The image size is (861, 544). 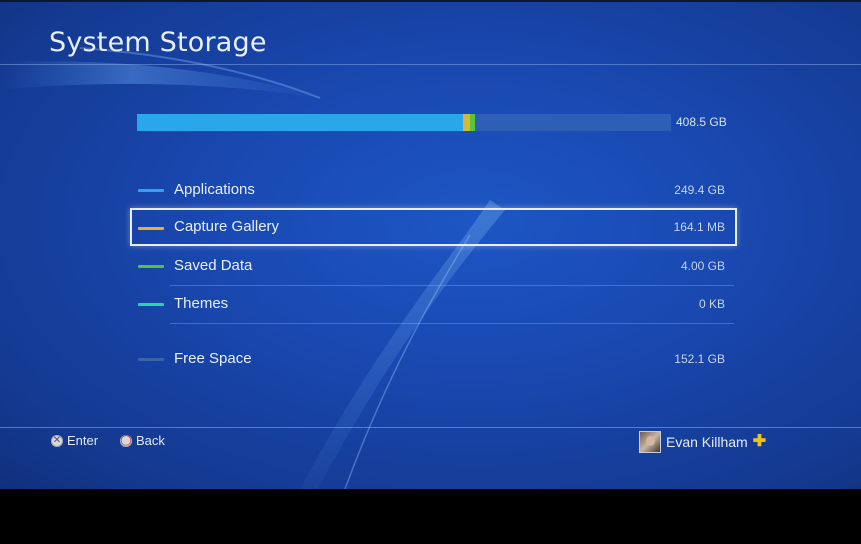 I want to click on applications-color-swatch, so click(x=151, y=190).